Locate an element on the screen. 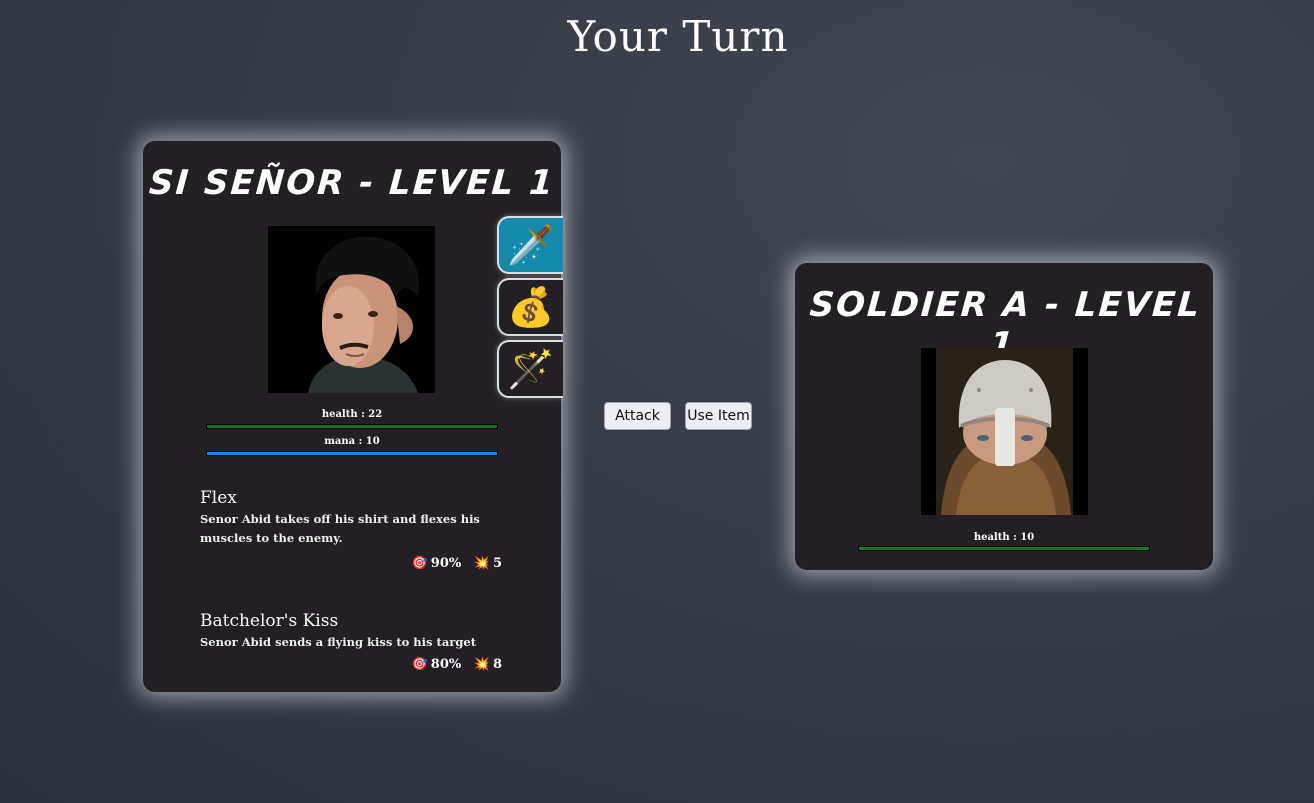  sword-icon: 🗡️ is located at coordinates (530, 245).